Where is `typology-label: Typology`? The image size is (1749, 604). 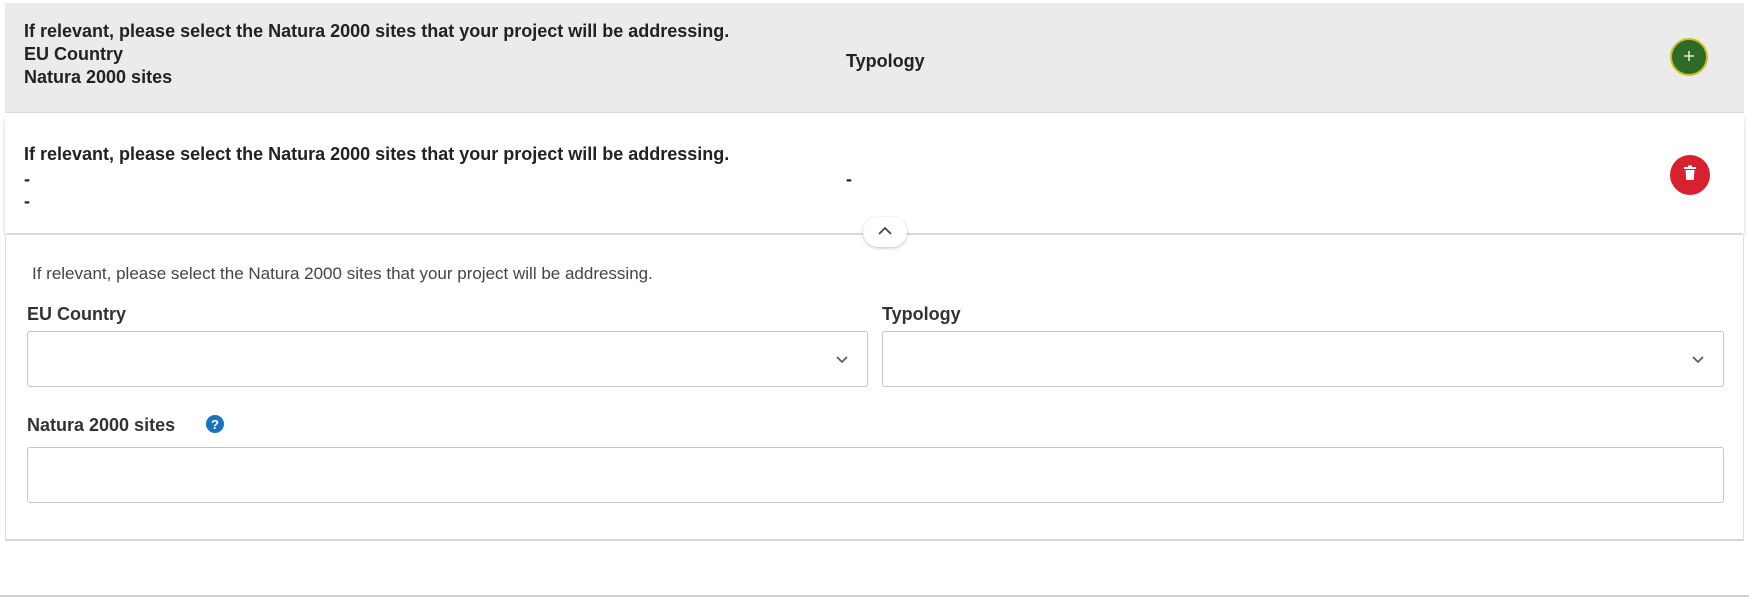
typology-label: Typology is located at coordinates (921, 314).